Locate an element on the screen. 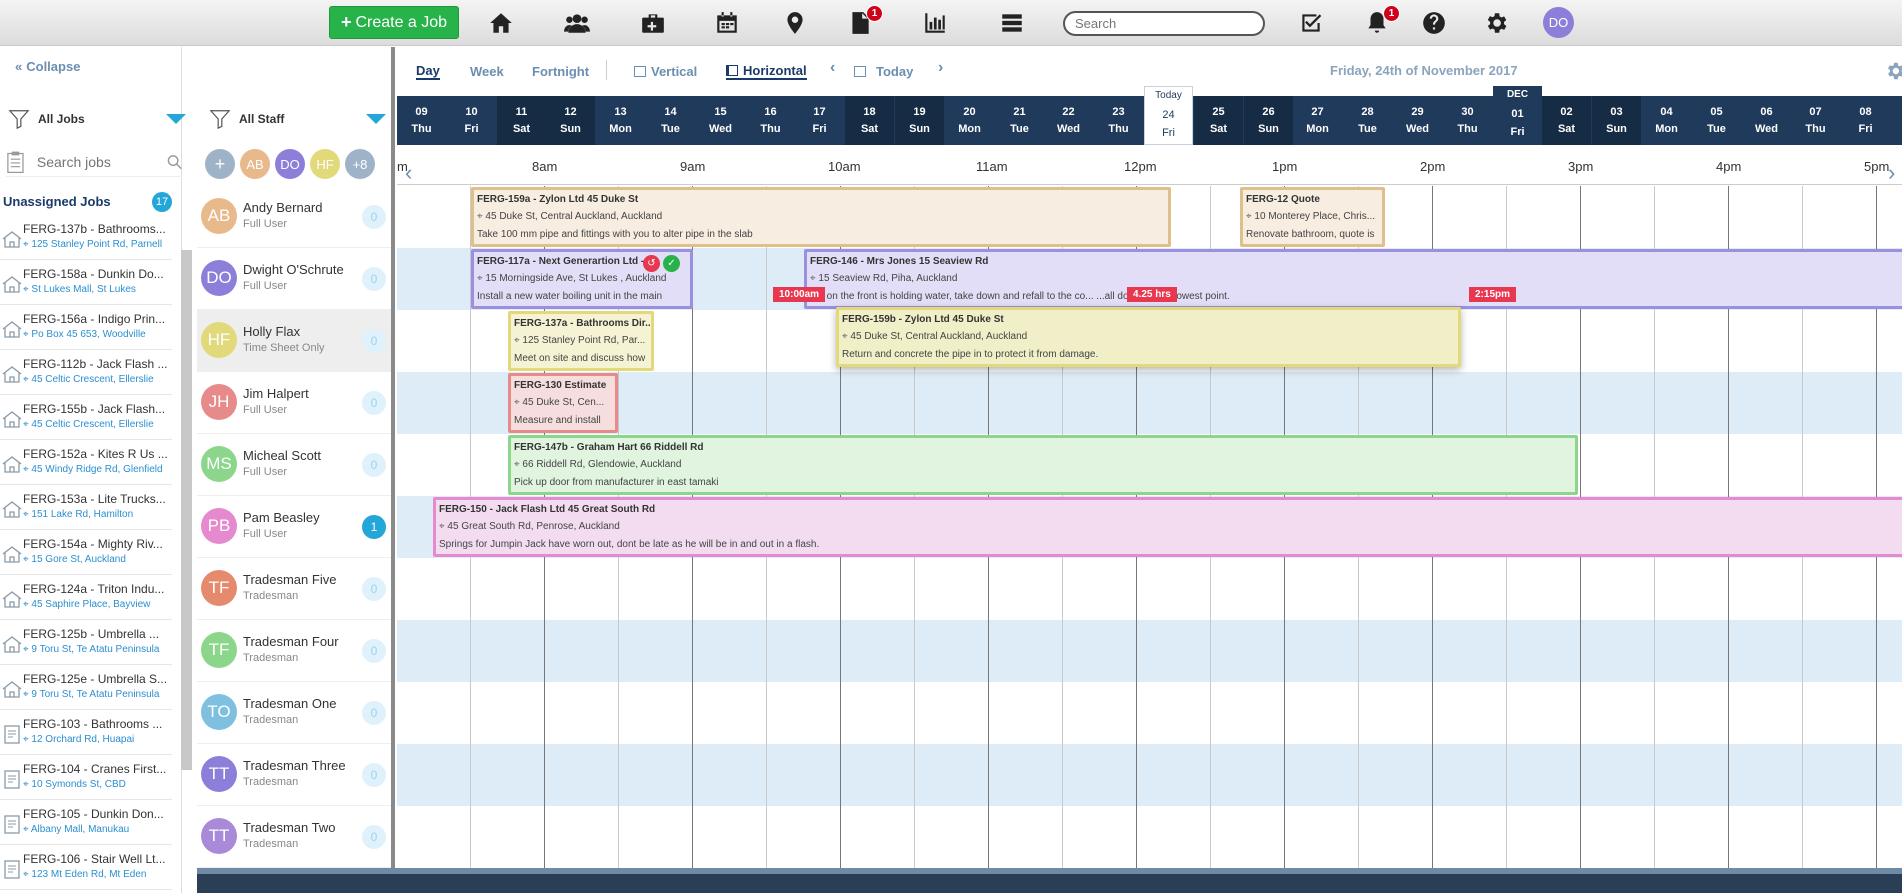 Image resolution: width=1902 pixels, height=893 pixels. tasks-checkbox-icon is located at coordinates (1311, 23).